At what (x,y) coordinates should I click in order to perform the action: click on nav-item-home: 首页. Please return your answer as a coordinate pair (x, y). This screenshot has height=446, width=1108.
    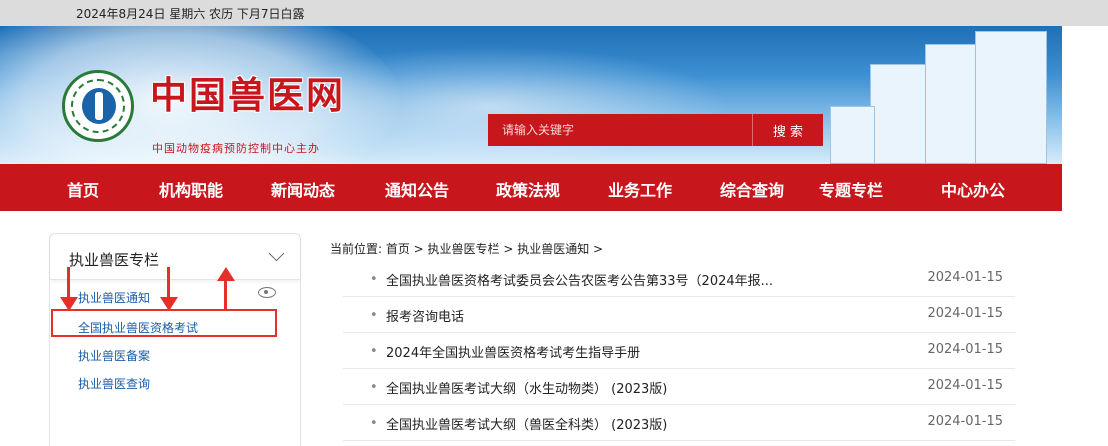
    Looking at the image, I should click on (83, 189).